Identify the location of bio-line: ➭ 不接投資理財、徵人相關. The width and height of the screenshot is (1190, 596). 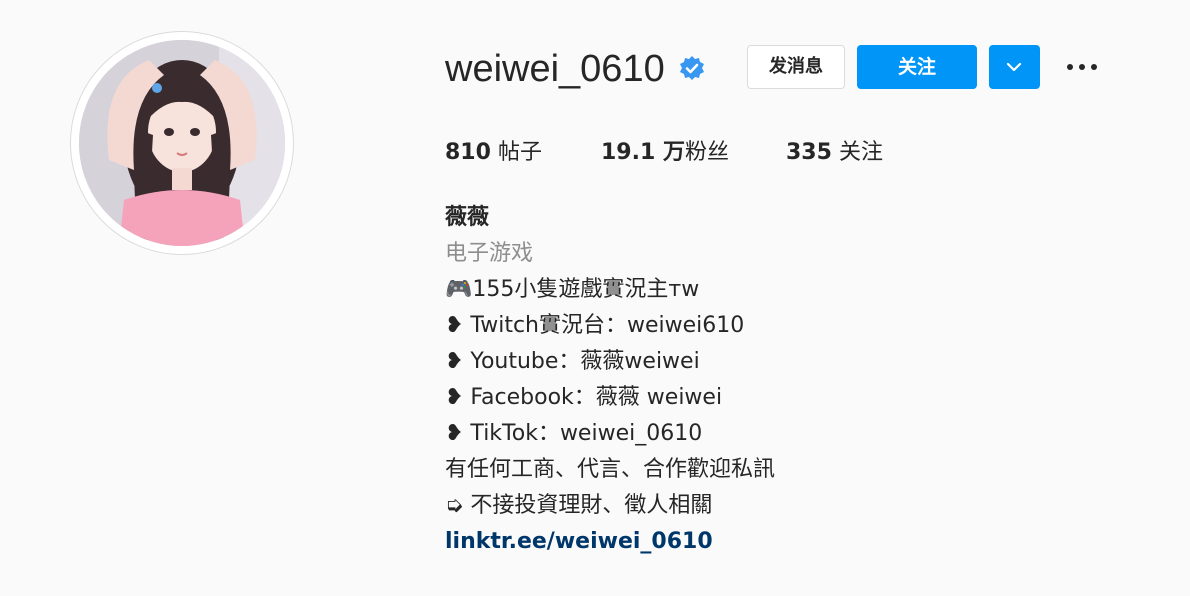
(579, 505).